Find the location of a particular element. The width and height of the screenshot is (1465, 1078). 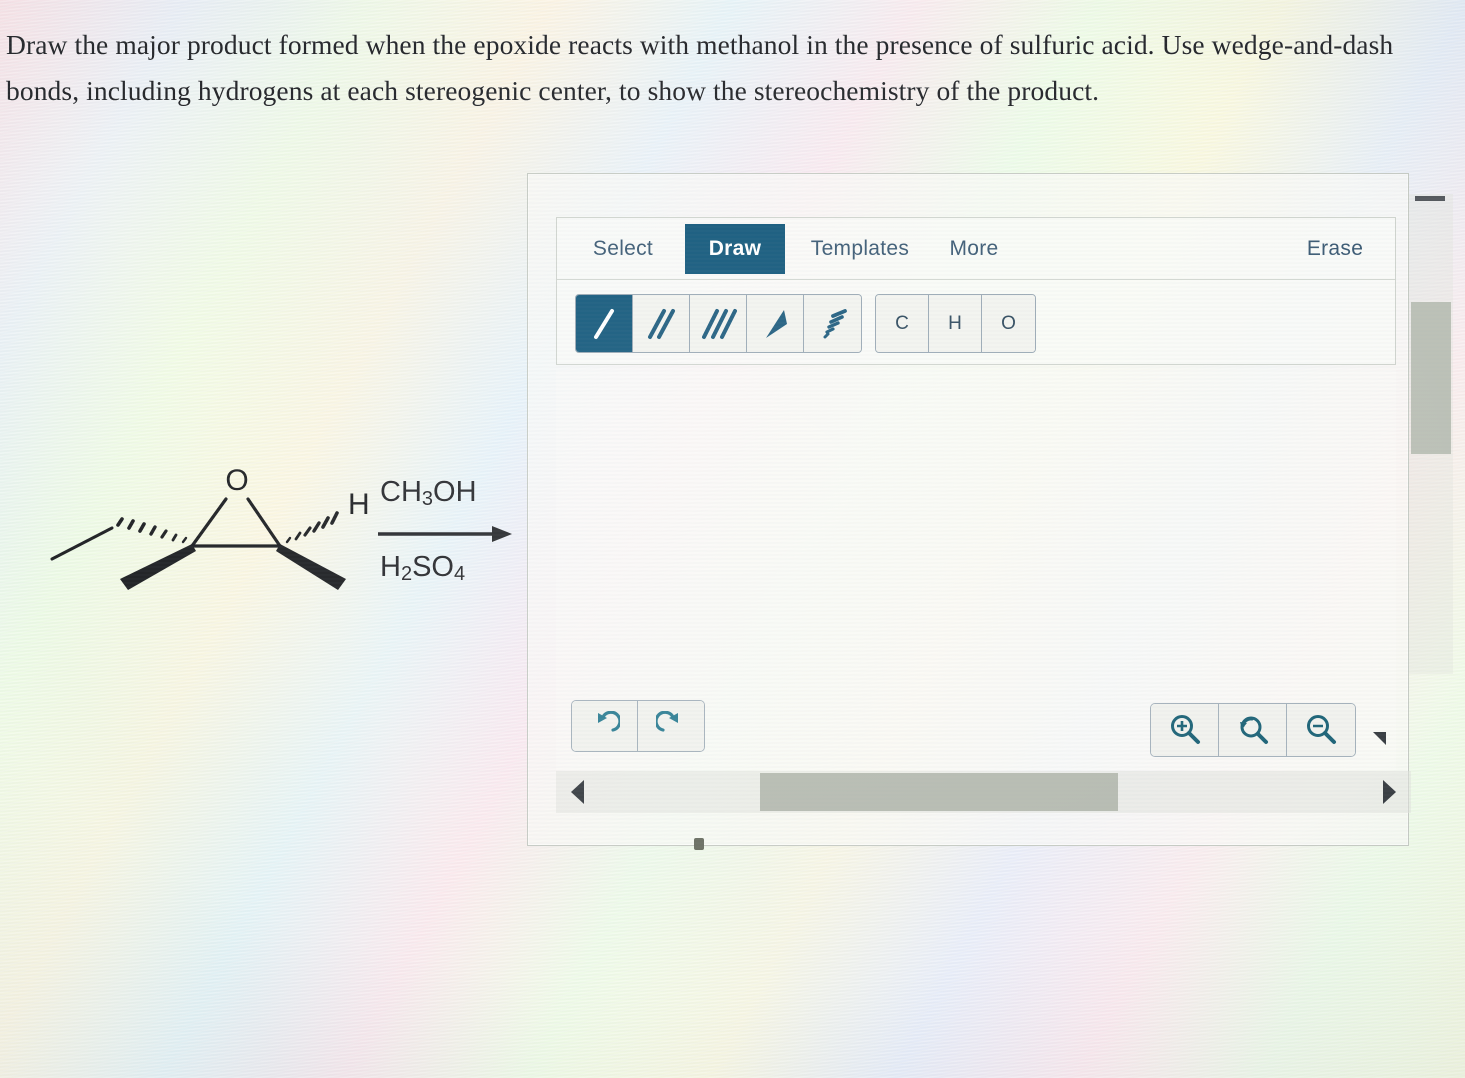

reaction-arrow-icon is located at coordinates (445, 534).